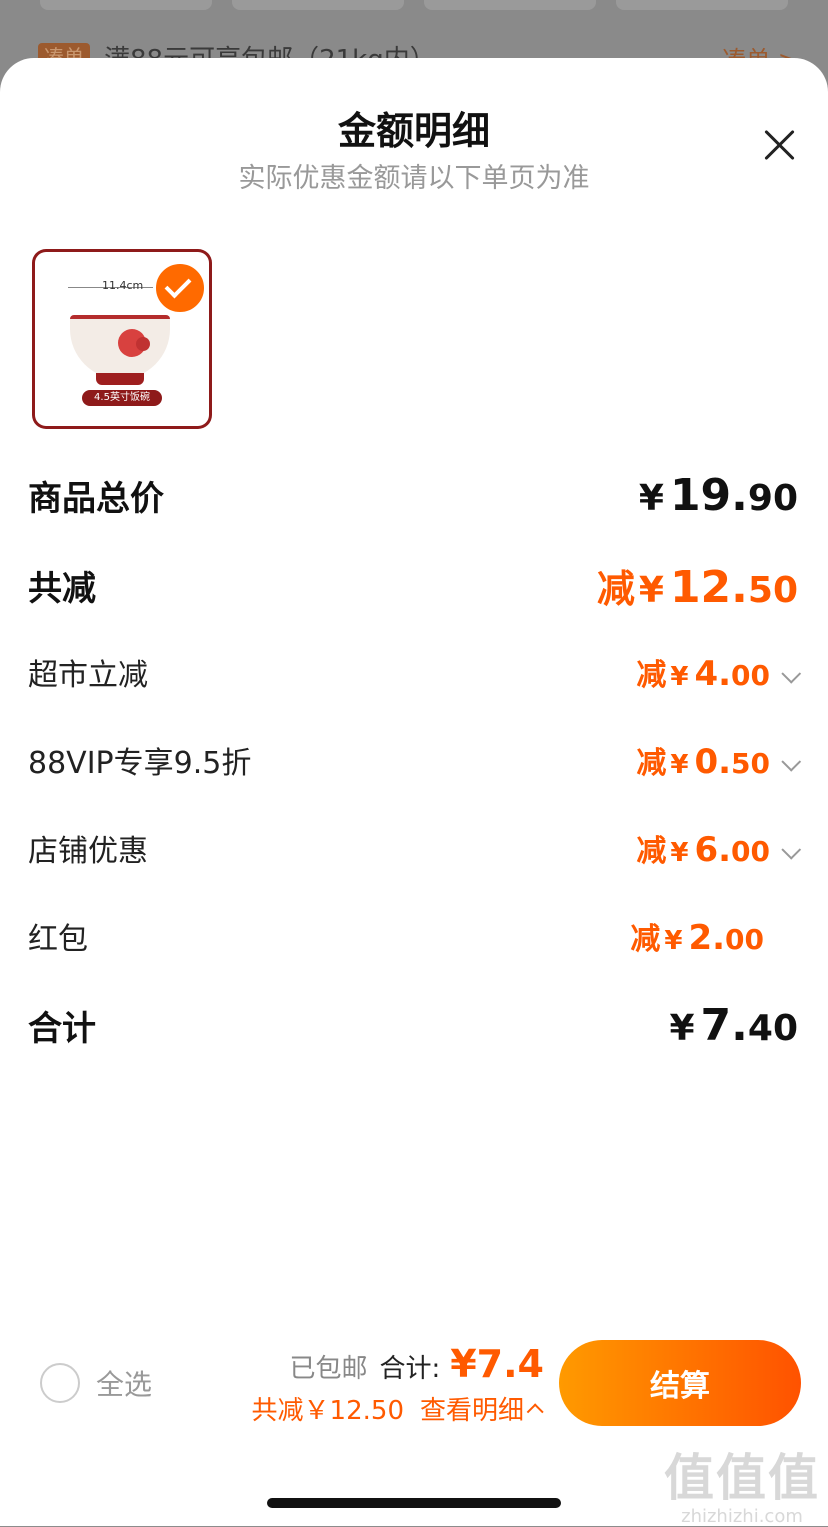 The height and width of the screenshot is (1527, 828). What do you see at coordinates (415, 672) in the screenshot?
I see `row-discount-supermarket: 超市立减 减 ¥ 4. 00` at bounding box center [415, 672].